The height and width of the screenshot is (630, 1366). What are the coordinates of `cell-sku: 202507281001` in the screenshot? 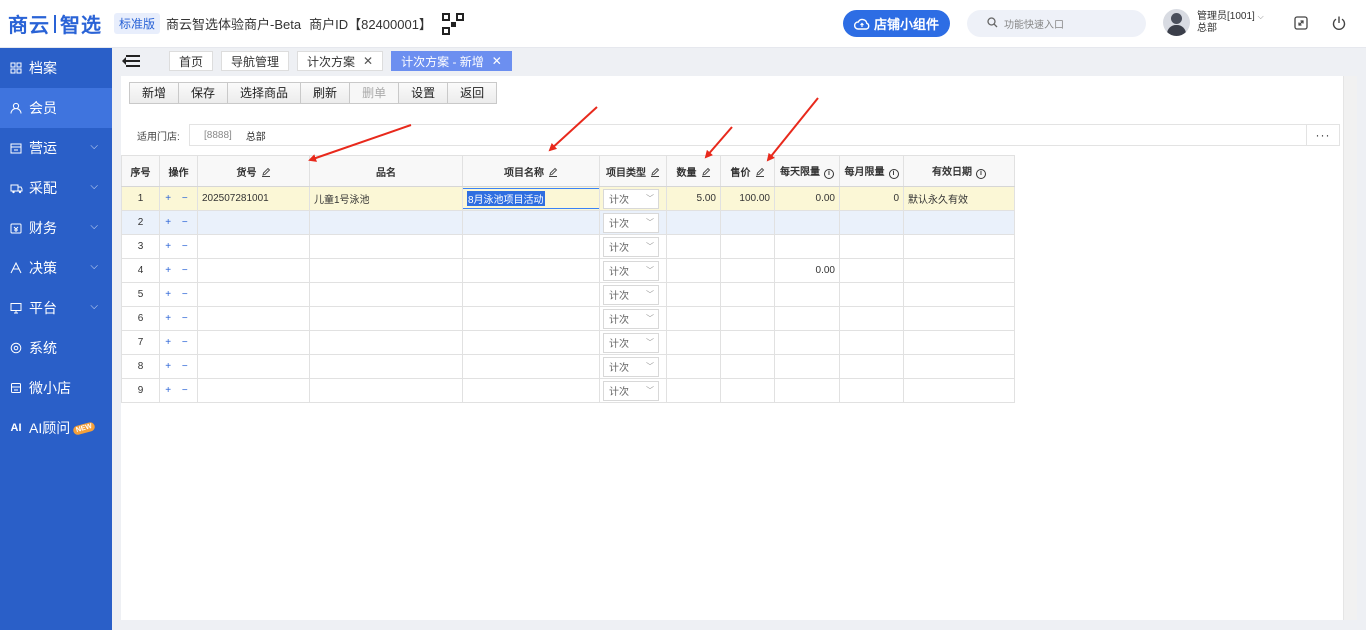 It's located at (253, 198).